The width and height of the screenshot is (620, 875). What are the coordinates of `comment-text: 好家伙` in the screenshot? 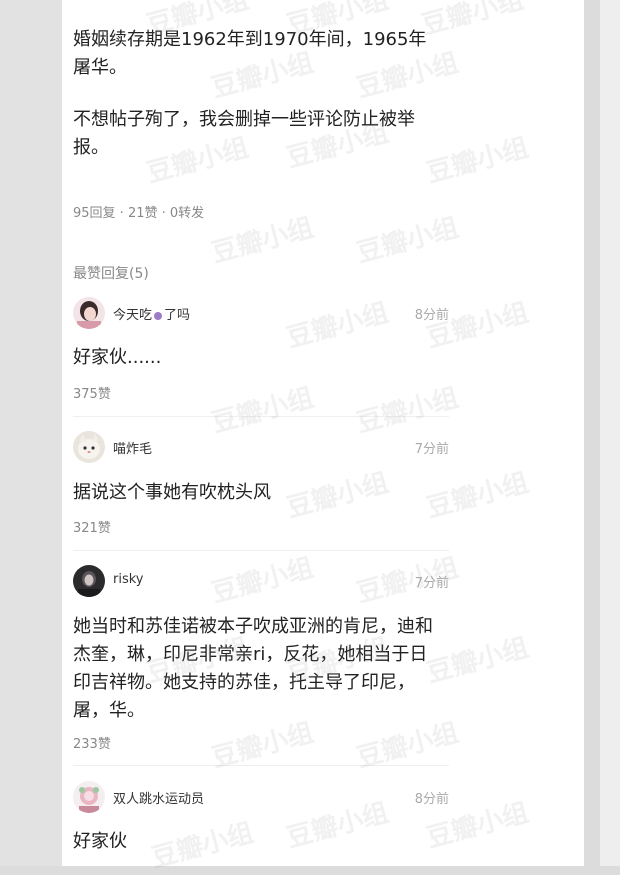 It's located at (100, 841).